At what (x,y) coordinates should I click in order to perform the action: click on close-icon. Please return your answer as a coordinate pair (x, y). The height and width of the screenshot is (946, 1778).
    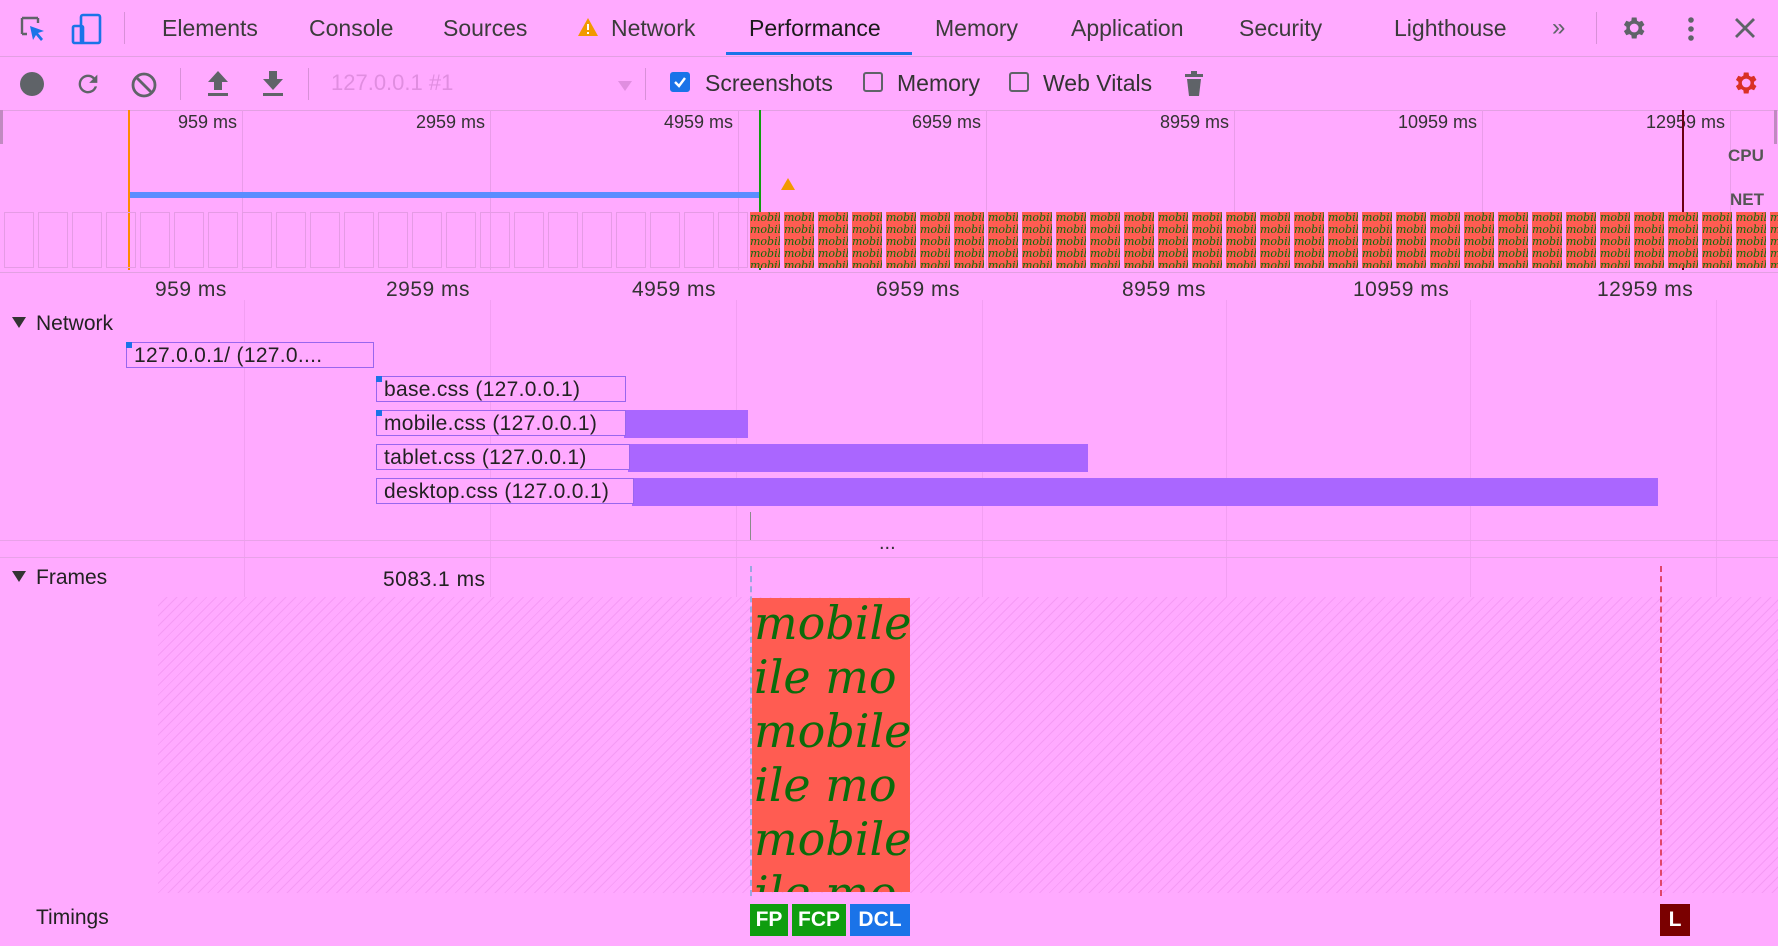
    Looking at the image, I should click on (1745, 30).